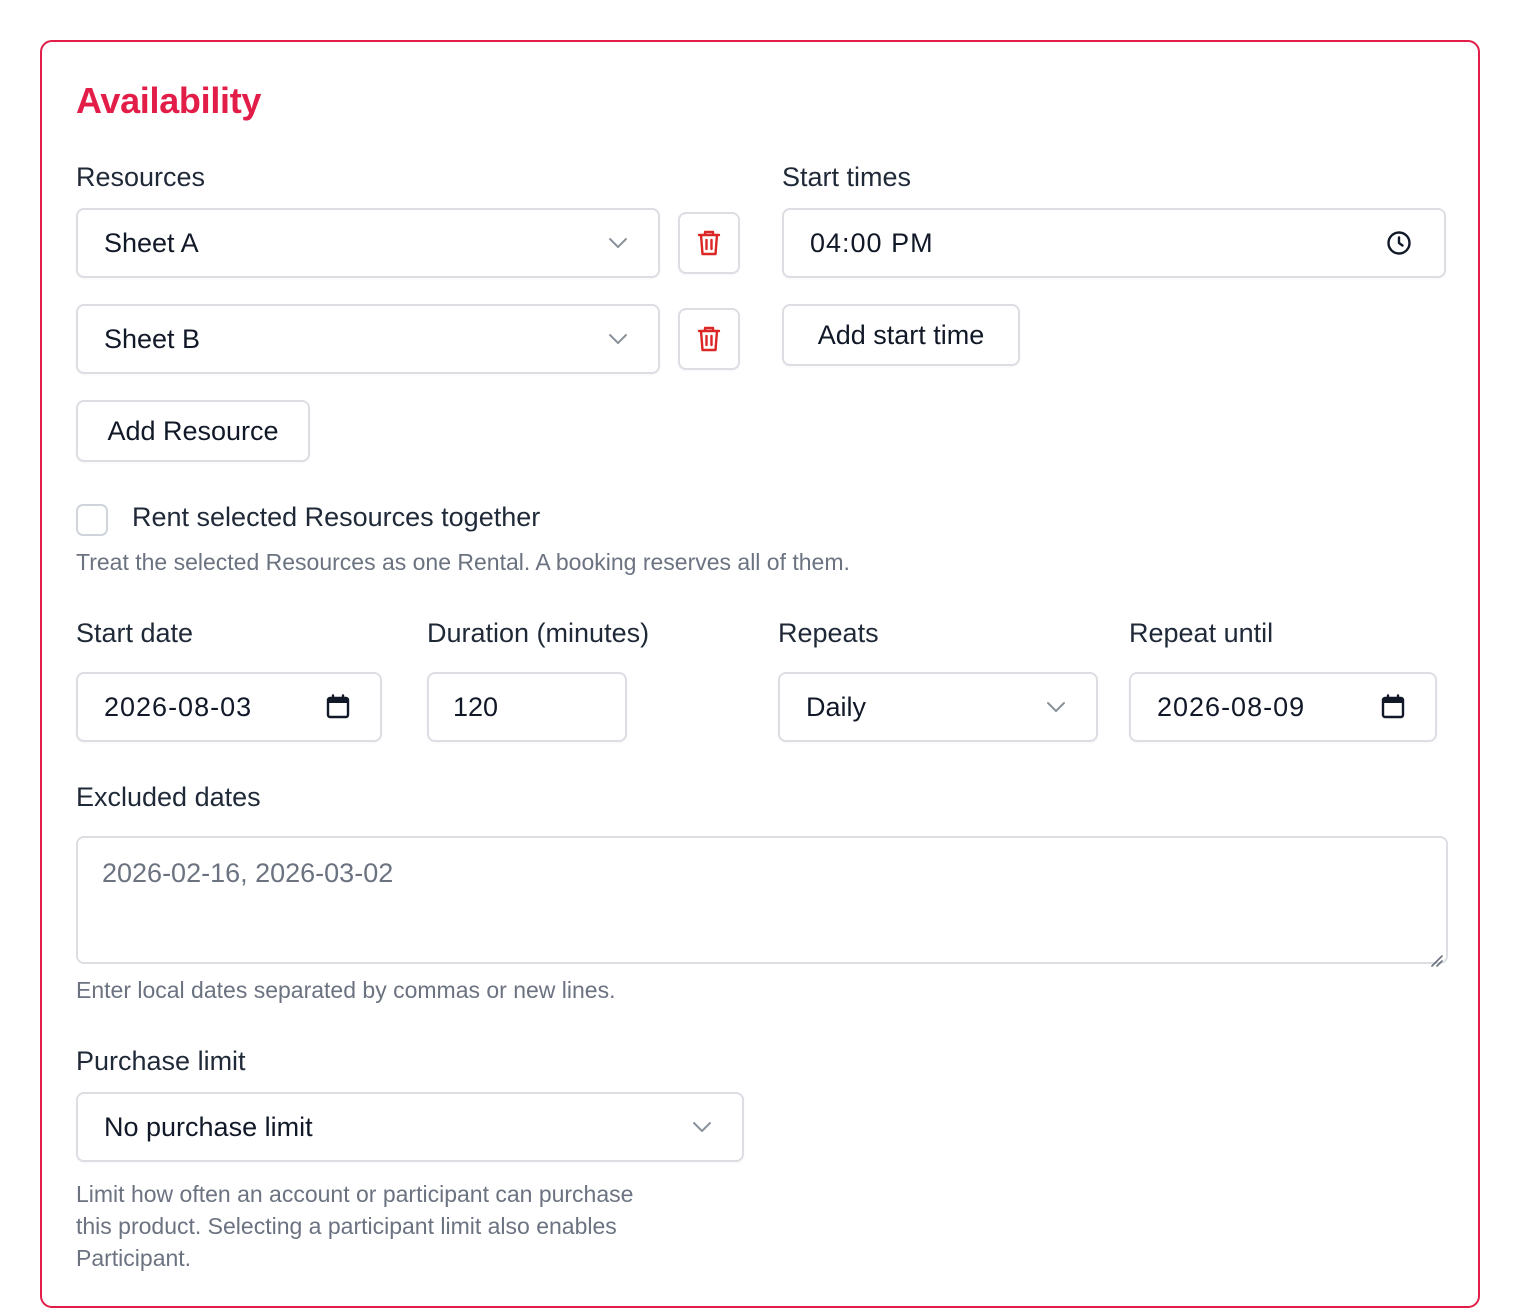 The image size is (1520, 1308). What do you see at coordinates (135, 633) in the screenshot?
I see `start-date-label: Start date` at bounding box center [135, 633].